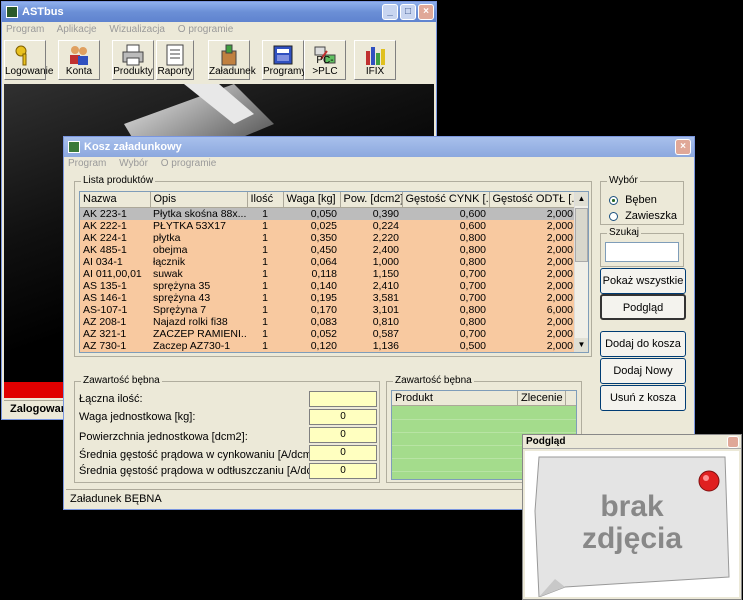 The height and width of the screenshot is (600, 743). I want to click on cell-pow: 1,000, so click(371, 261).